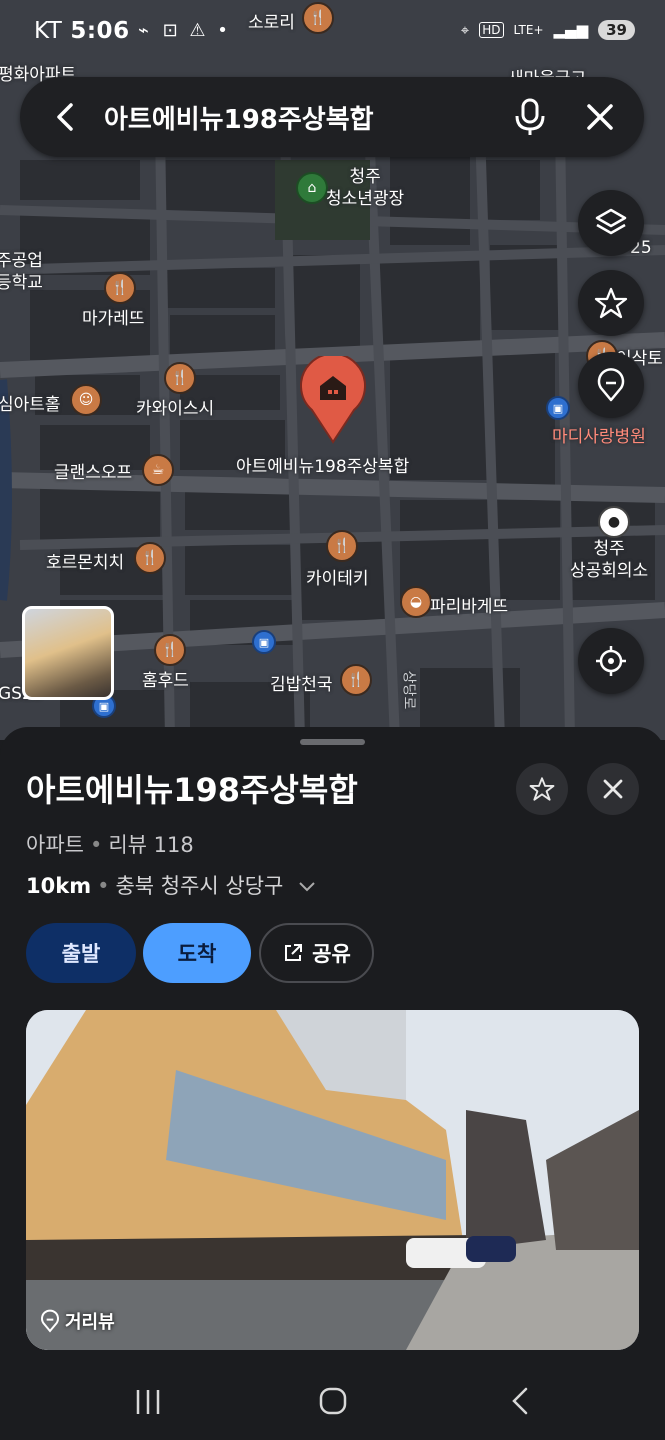 The height and width of the screenshot is (1440, 665). What do you see at coordinates (616, 30) in the screenshot?
I see `battery-indicator: 39` at bounding box center [616, 30].